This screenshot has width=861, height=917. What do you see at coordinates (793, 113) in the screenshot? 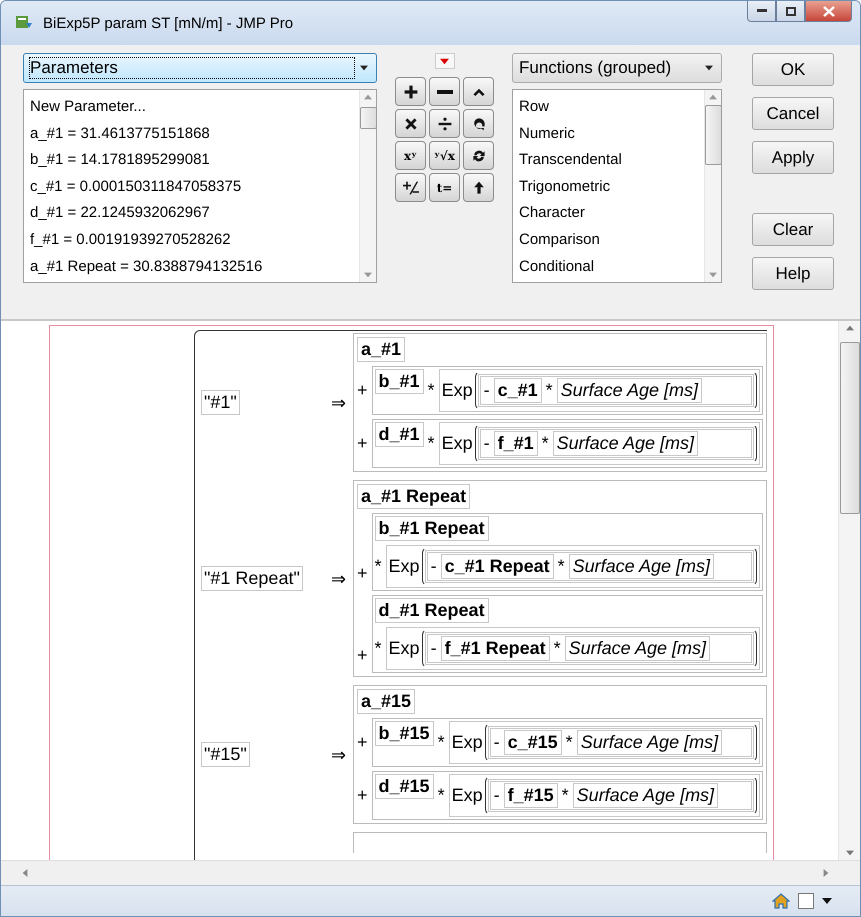
I see `dialog-button: Cancel` at bounding box center [793, 113].